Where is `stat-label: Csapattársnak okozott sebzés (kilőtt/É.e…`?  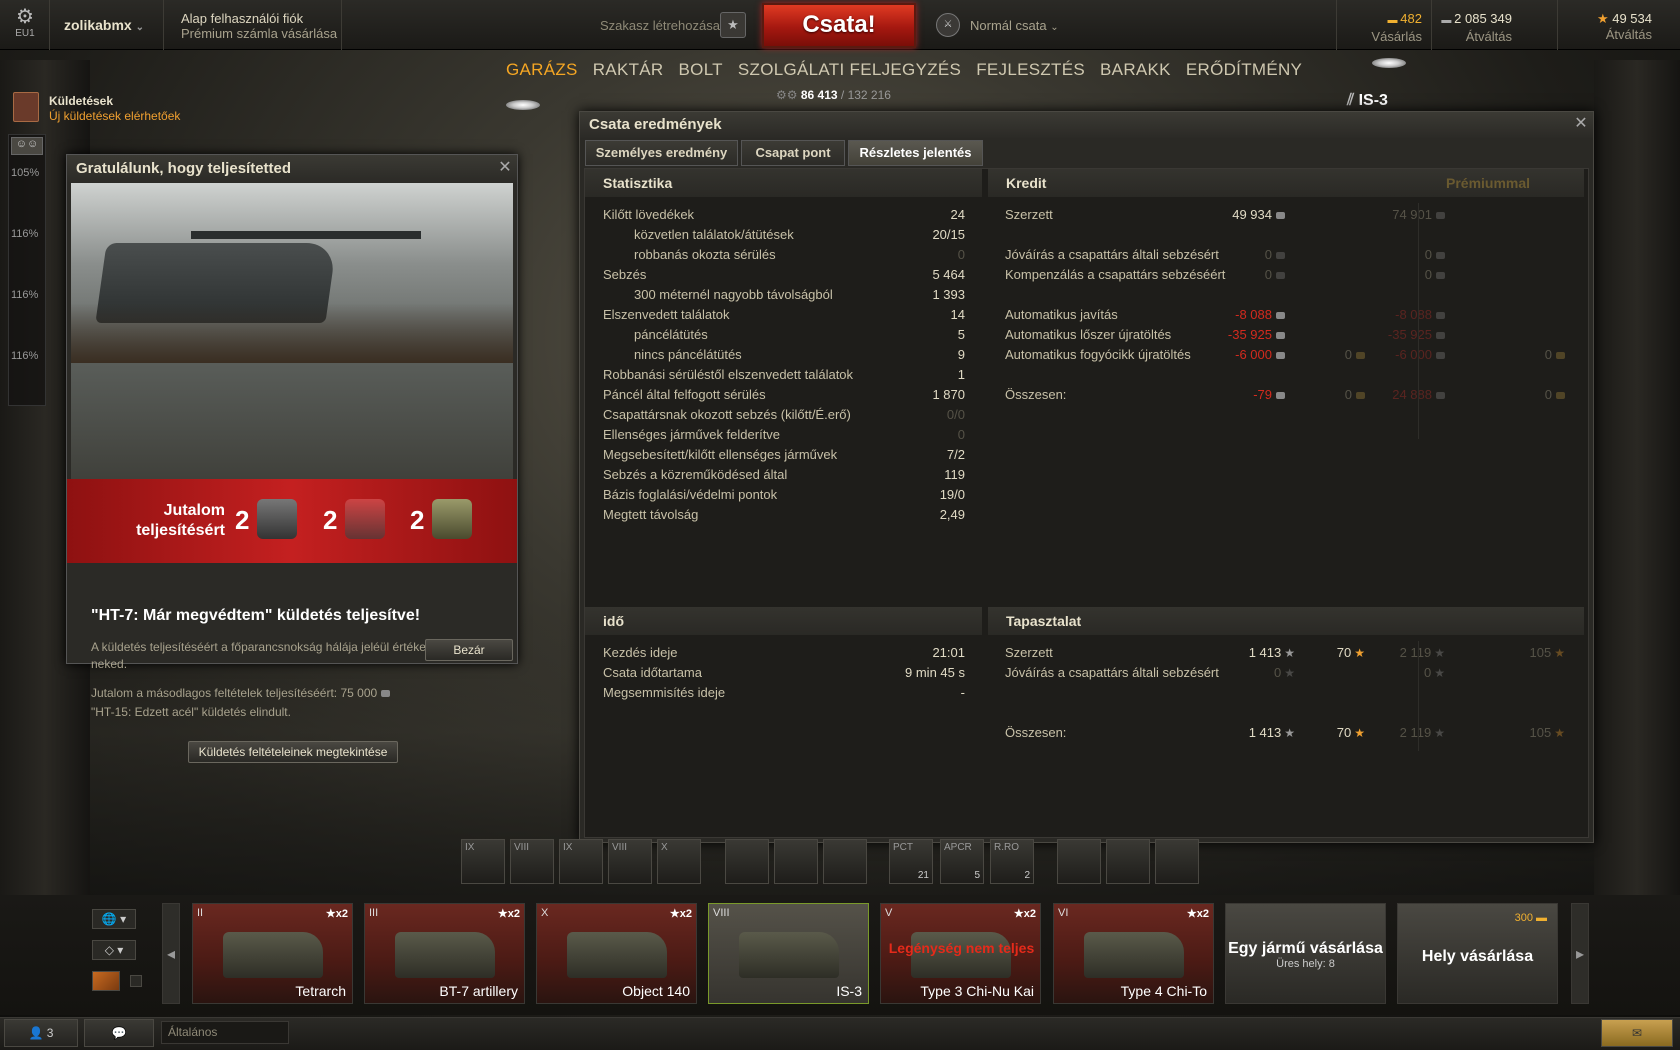
stat-label: Csapattársnak okozott sebzés (kilőtt/É.e… is located at coordinates (727, 414).